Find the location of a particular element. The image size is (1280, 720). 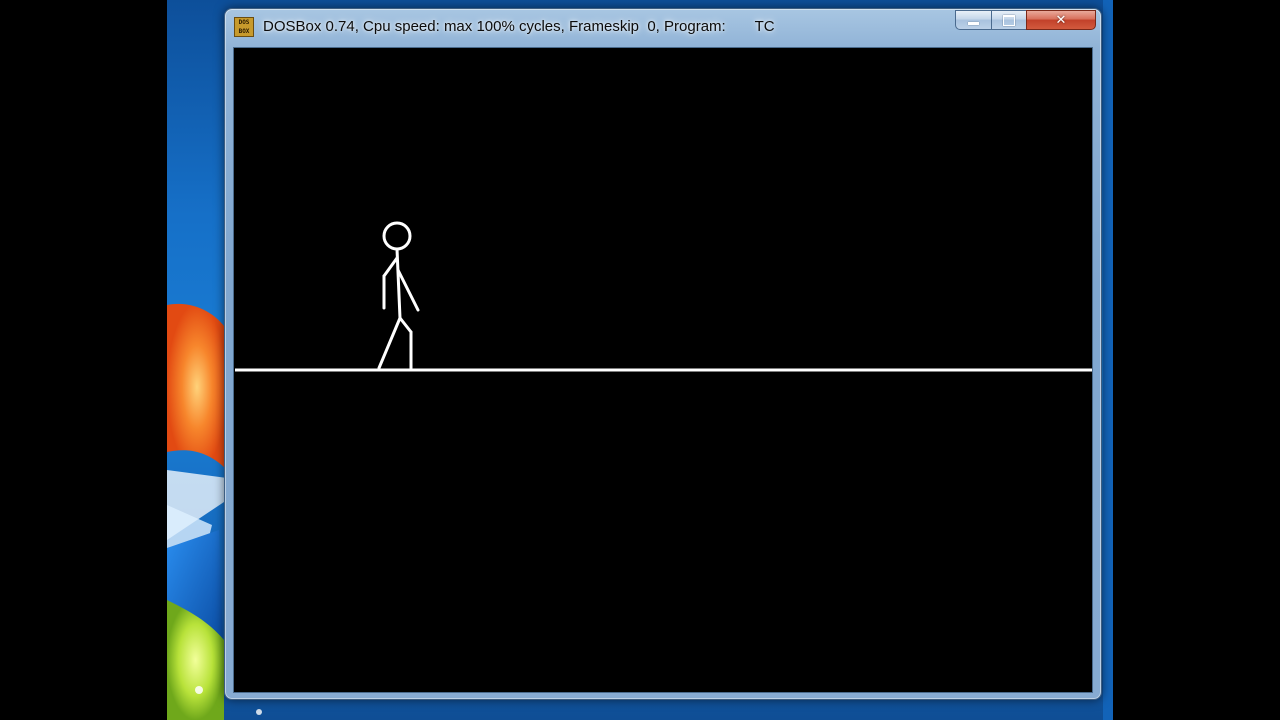

stick-figure-arm-front is located at coordinates (408, 290).